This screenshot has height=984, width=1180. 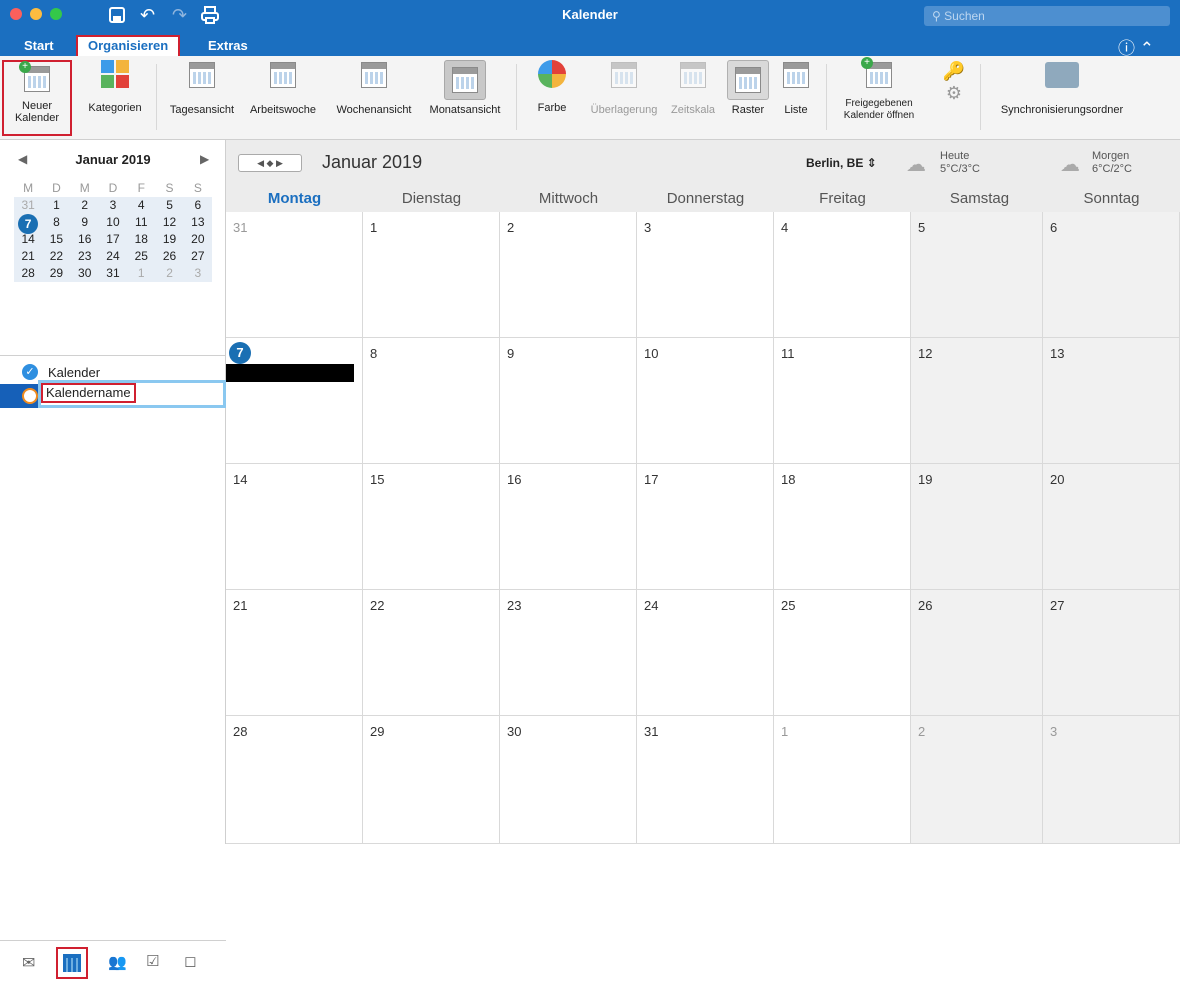 I want to click on mini-day: 25, so click(x=141, y=256).